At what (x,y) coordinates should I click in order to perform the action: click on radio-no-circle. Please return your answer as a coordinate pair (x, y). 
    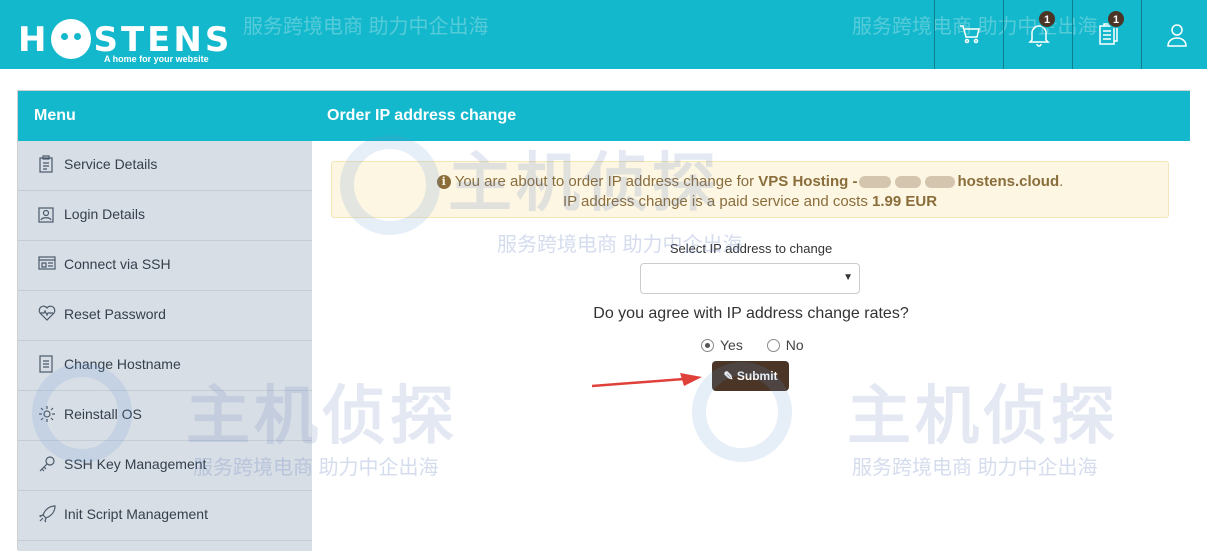
    Looking at the image, I should click on (773, 345).